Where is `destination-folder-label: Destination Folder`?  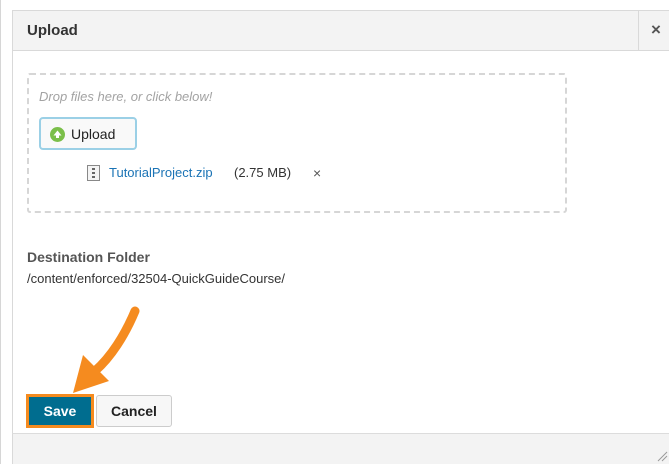
destination-folder-label: Destination Folder is located at coordinates (88, 257).